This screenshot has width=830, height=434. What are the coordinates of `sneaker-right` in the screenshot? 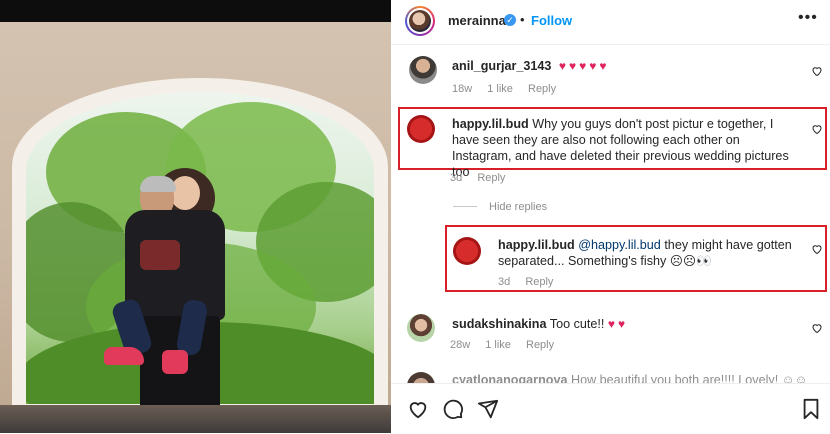 It's located at (175, 362).